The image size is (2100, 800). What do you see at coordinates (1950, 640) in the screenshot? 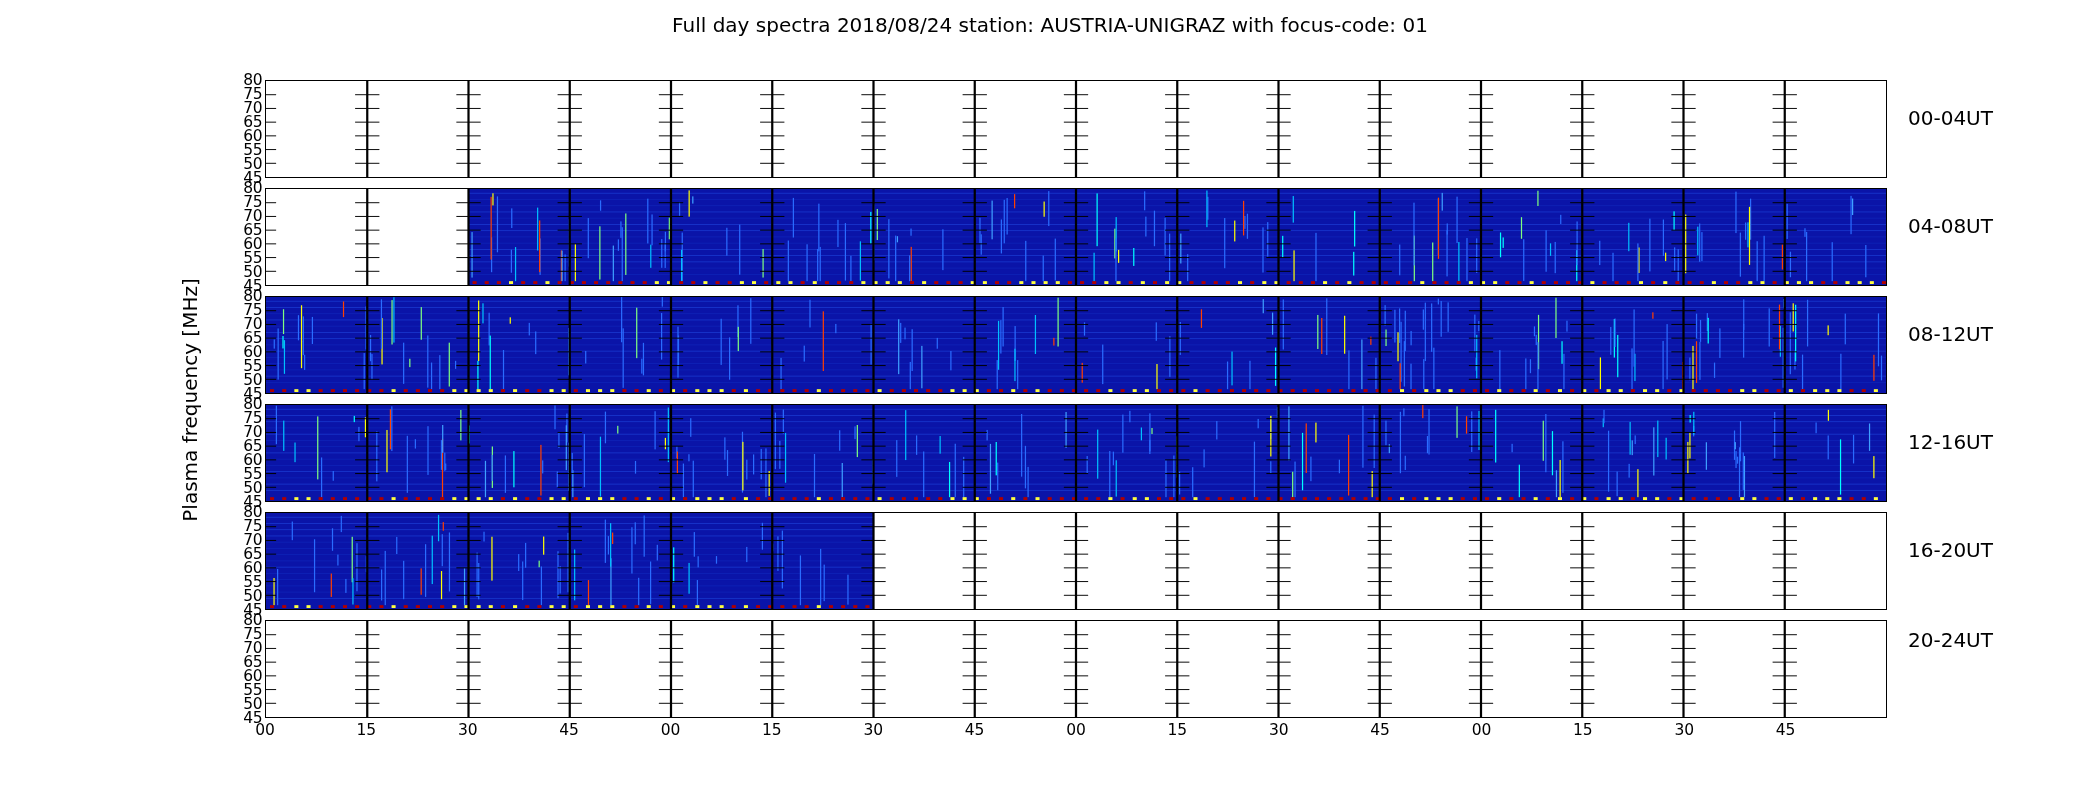
I see `panel-label: 20-24UT` at bounding box center [1950, 640].